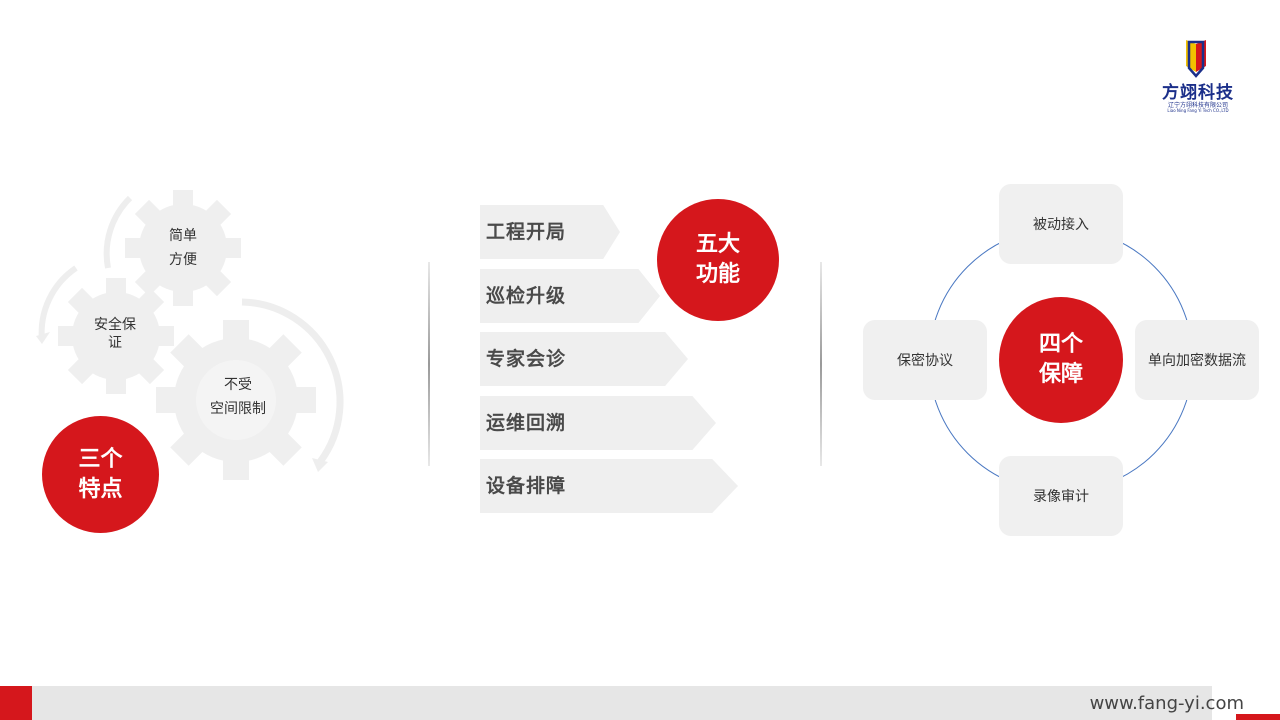 This screenshot has height=720, width=1280. Describe the element at coordinates (115, 334) in the screenshot. I see `gear-2-label: 安全保 证` at that location.